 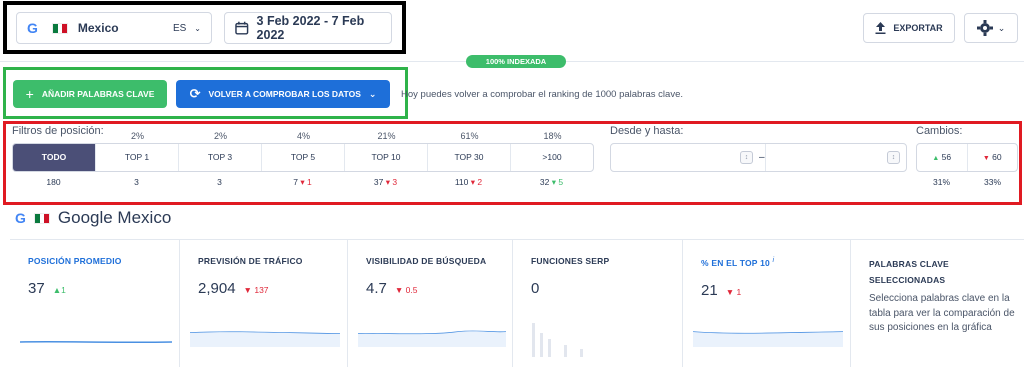 I want to click on export-icon, so click(x=880, y=28).